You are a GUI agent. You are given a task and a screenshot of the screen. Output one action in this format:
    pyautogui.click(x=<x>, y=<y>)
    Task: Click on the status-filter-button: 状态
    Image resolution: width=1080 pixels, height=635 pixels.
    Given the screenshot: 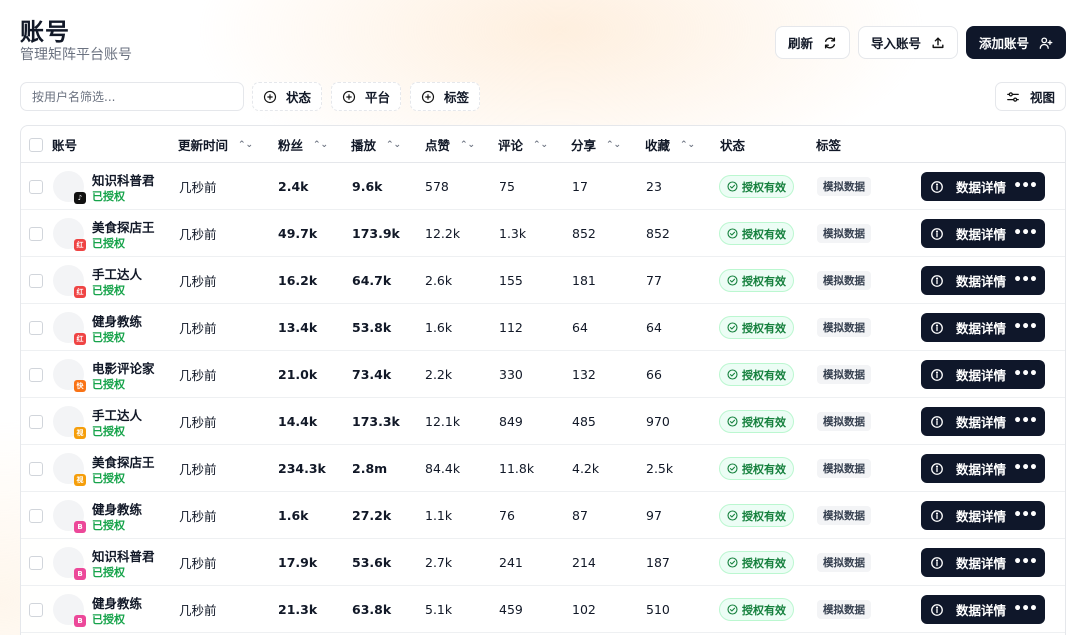 What is the action you would take?
    pyautogui.click(x=287, y=96)
    